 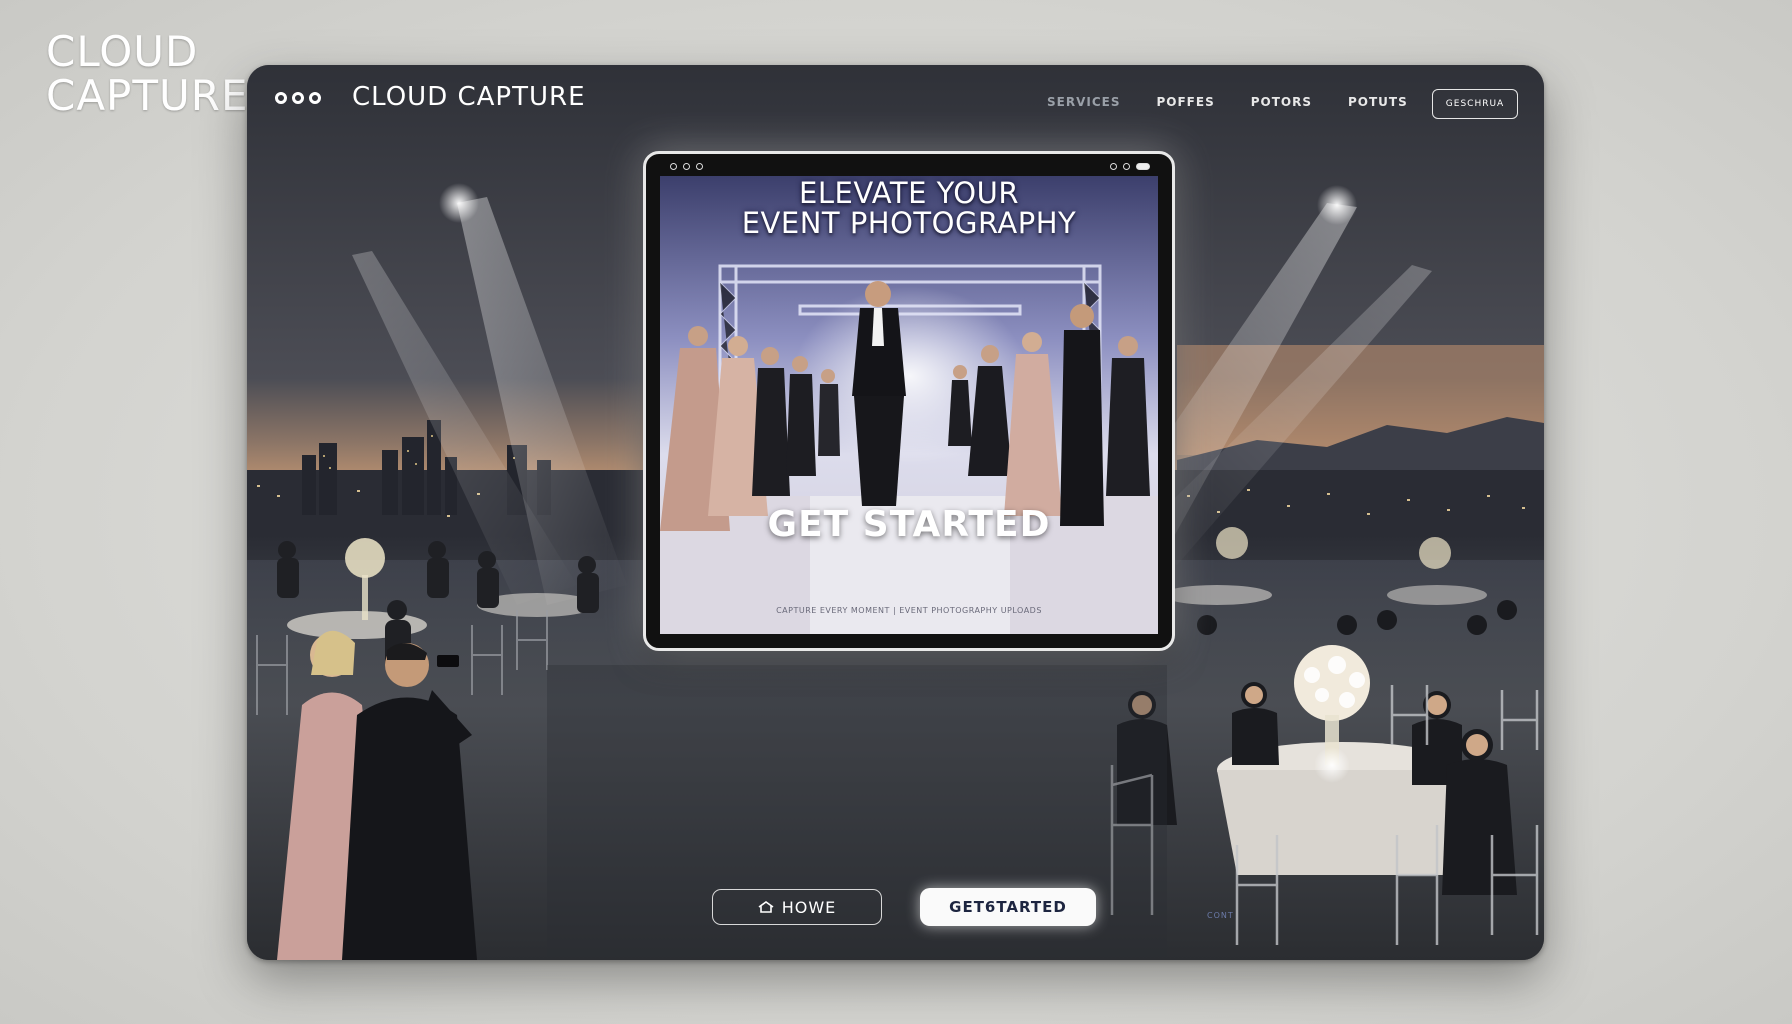 What do you see at coordinates (766, 907) in the screenshot?
I see `home-icon` at bounding box center [766, 907].